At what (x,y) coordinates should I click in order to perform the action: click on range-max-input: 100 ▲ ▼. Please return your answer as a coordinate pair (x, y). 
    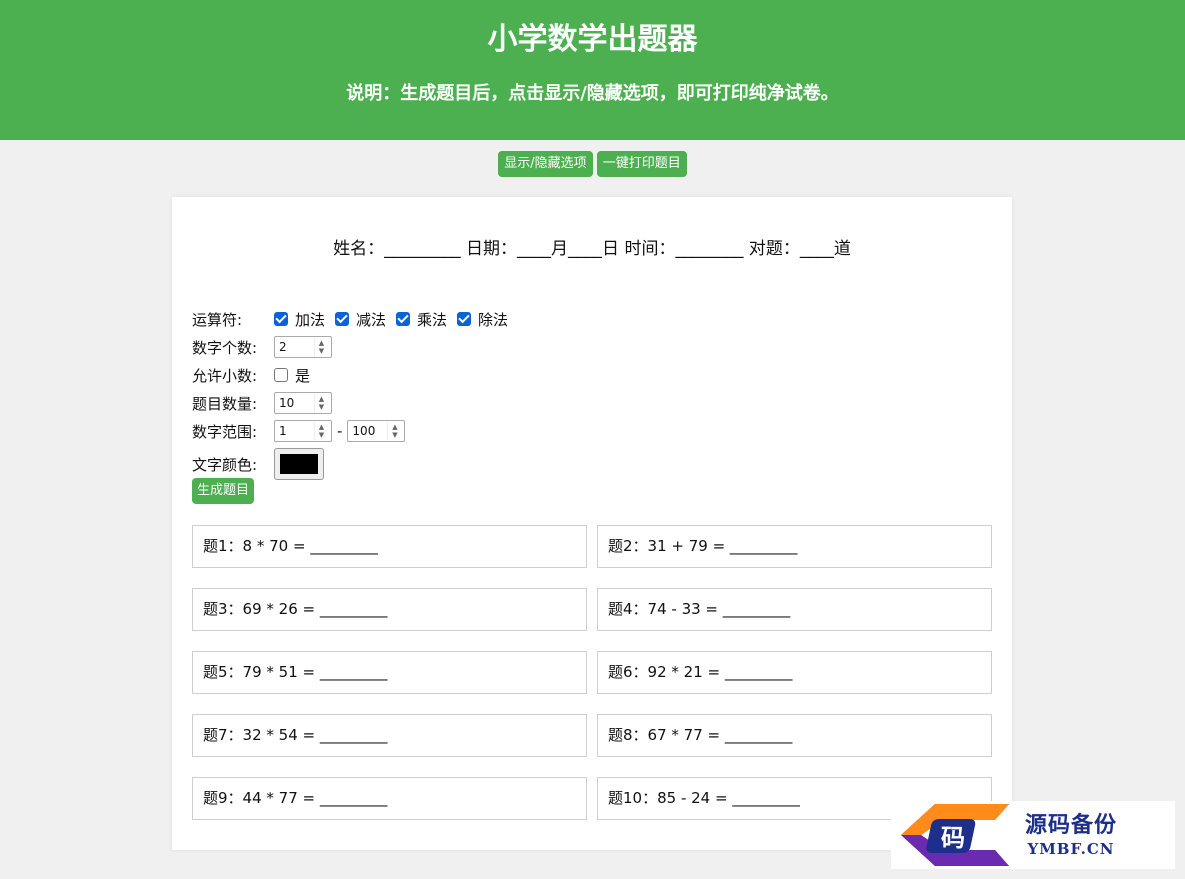
    Looking at the image, I should click on (376, 431).